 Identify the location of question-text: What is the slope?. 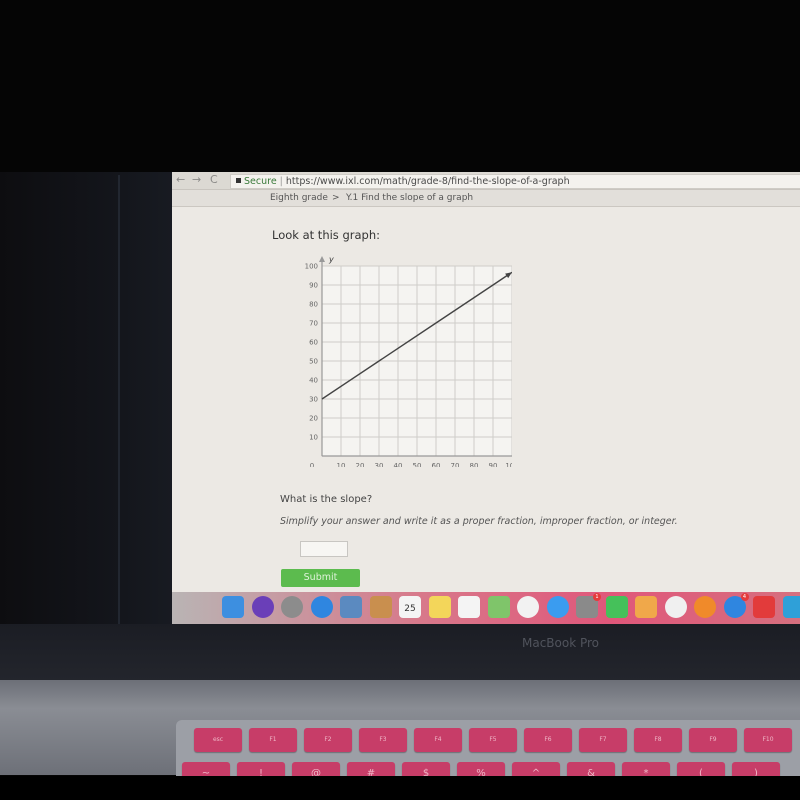
(326, 499).